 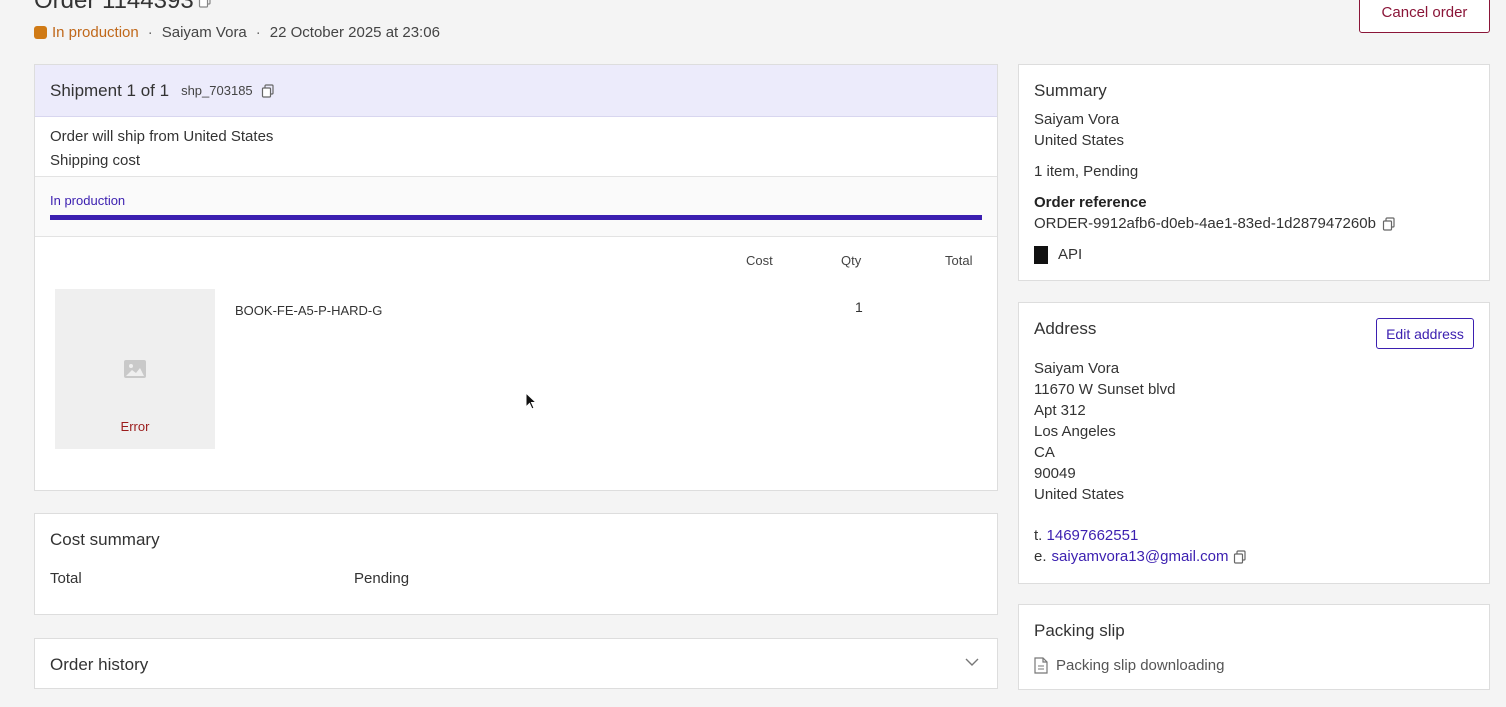 What do you see at coordinates (99, 664) in the screenshot?
I see `order-history-title: Order history` at bounding box center [99, 664].